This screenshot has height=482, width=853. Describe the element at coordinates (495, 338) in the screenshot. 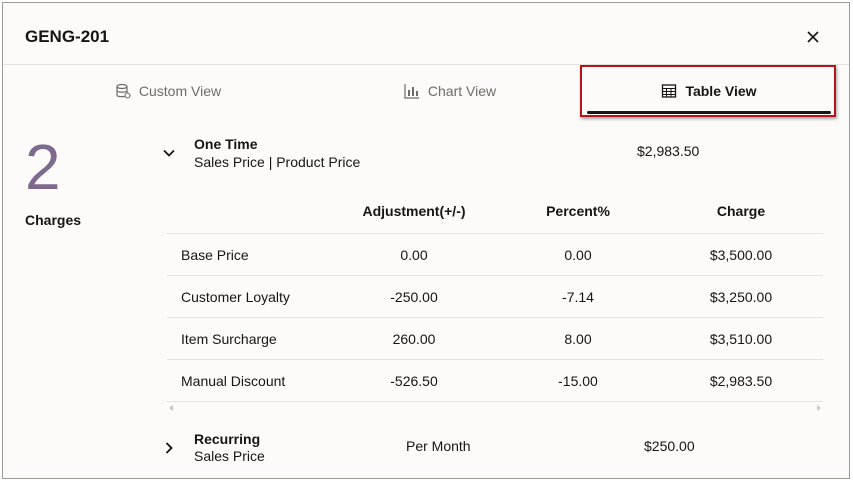

I see `table-row: Item Surcharge 260.00 8.00 $3,510.00` at that location.